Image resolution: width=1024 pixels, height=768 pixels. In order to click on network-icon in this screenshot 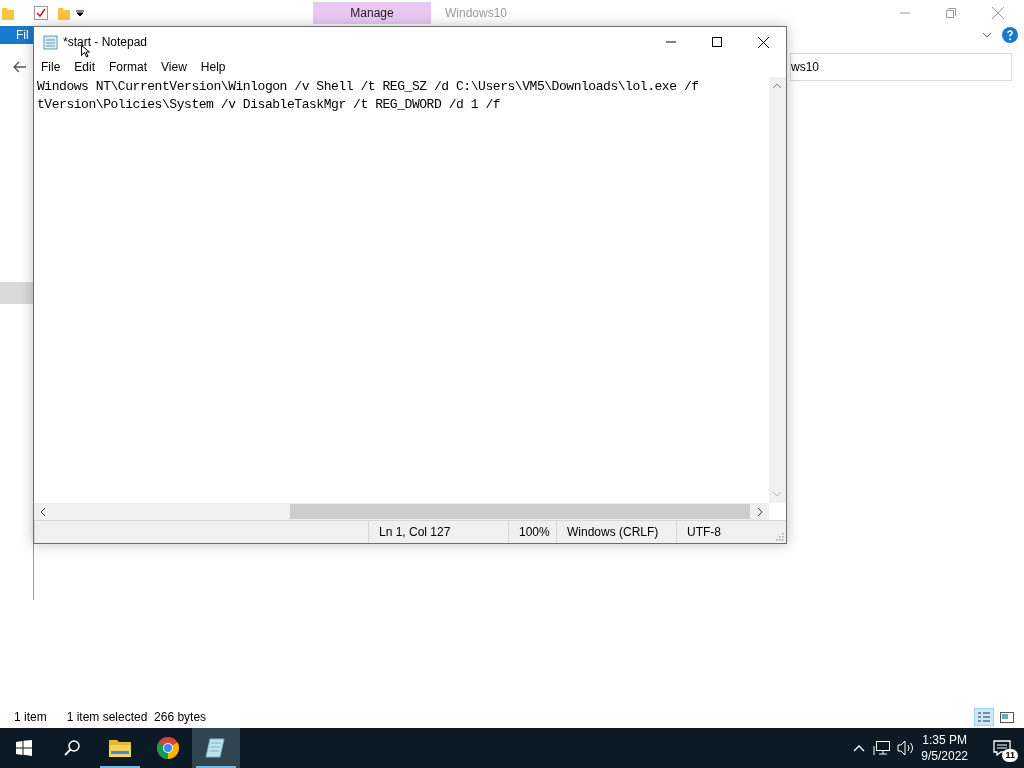, I will do `click(882, 748)`.